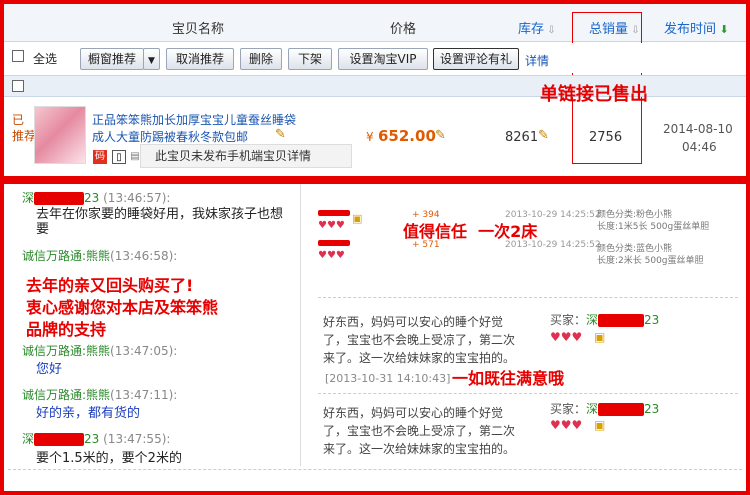  I want to click on chat-nick: 深 23 (13:47:55):, so click(96, 439).